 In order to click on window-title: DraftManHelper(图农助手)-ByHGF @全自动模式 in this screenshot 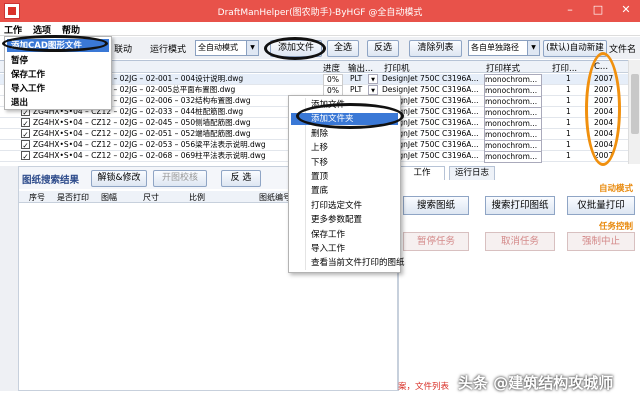, I will do `click(320, 13)`.